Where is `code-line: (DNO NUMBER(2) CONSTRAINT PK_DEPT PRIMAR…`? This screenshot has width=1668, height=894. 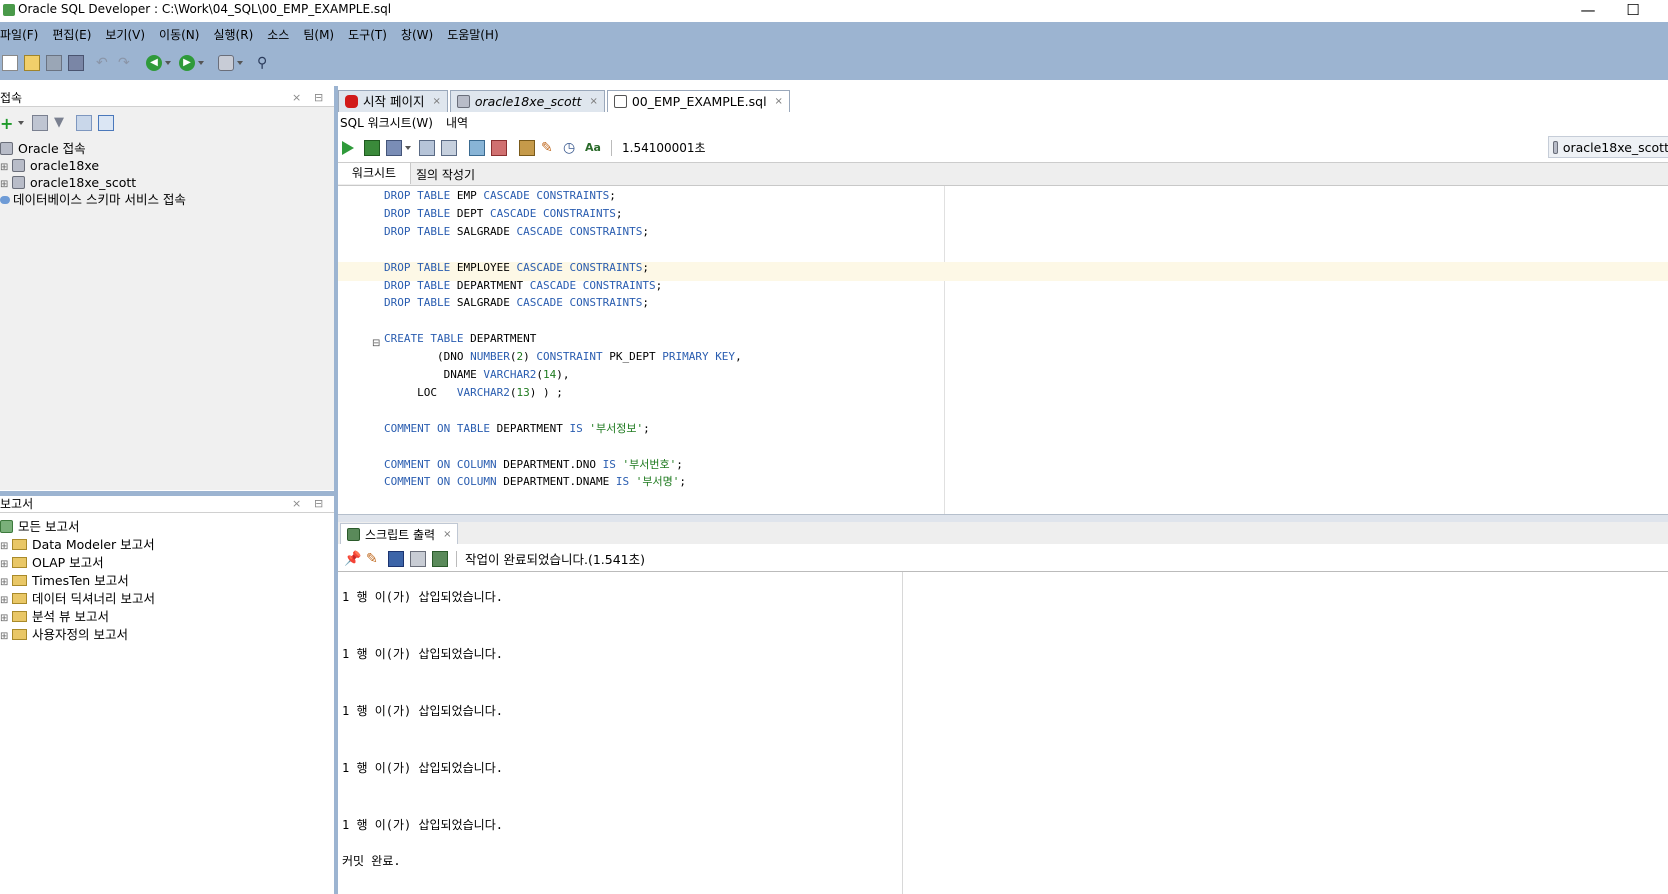
code-line: (DNO NUMBER(2) CONSTRAINT PK_DEPT PRIMAR… is located at coordinates (563, 357).